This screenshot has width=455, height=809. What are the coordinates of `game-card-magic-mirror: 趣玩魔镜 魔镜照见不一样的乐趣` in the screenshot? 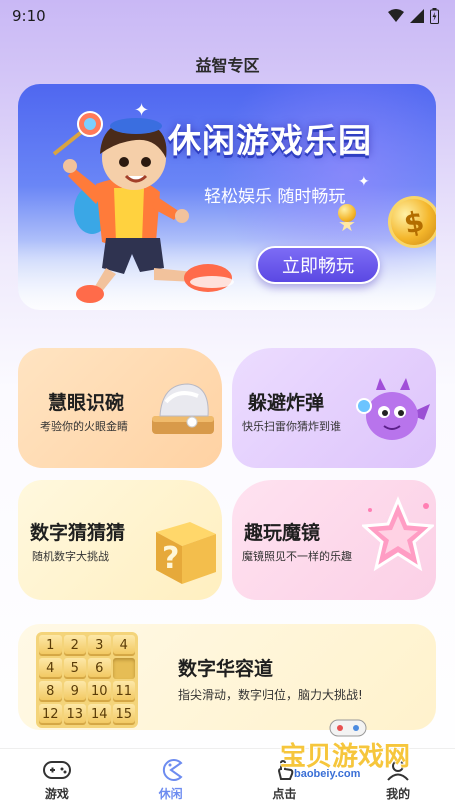 It's located at (334, 540).